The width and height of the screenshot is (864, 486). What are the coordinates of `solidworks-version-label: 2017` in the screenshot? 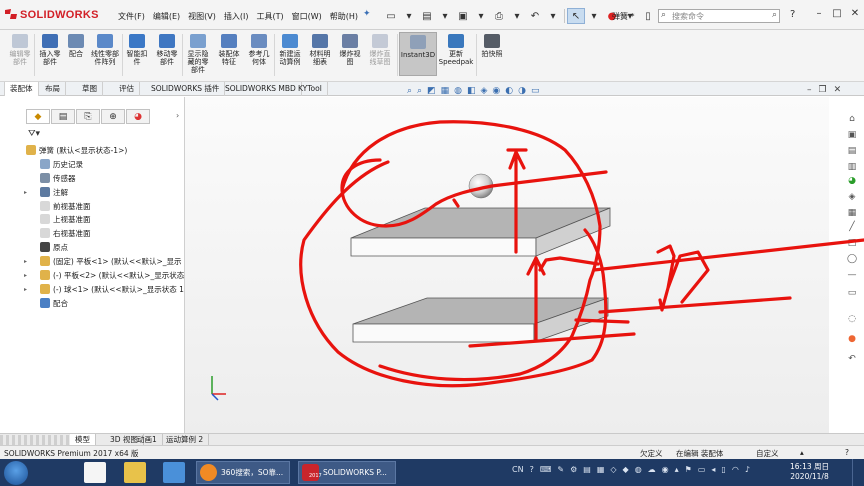 It's located at (315, 476).